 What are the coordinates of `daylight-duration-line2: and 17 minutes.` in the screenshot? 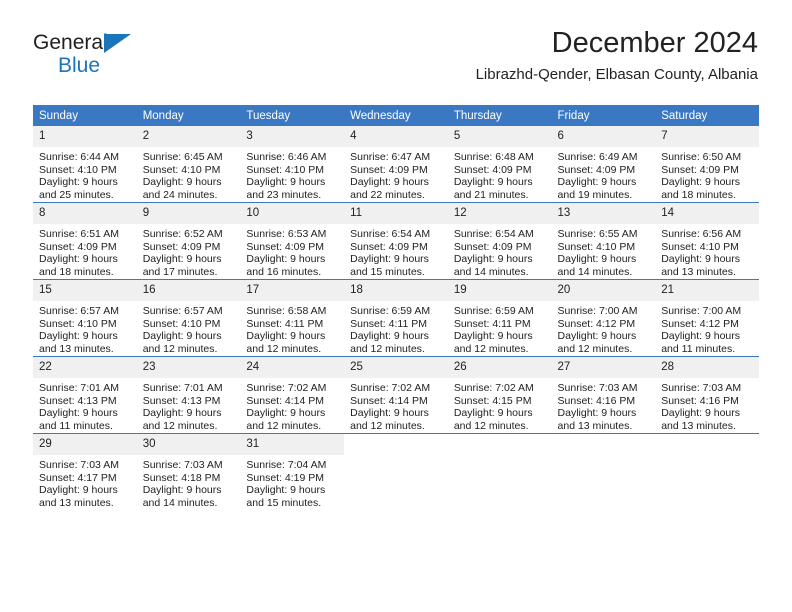 It's located at (180, 271).